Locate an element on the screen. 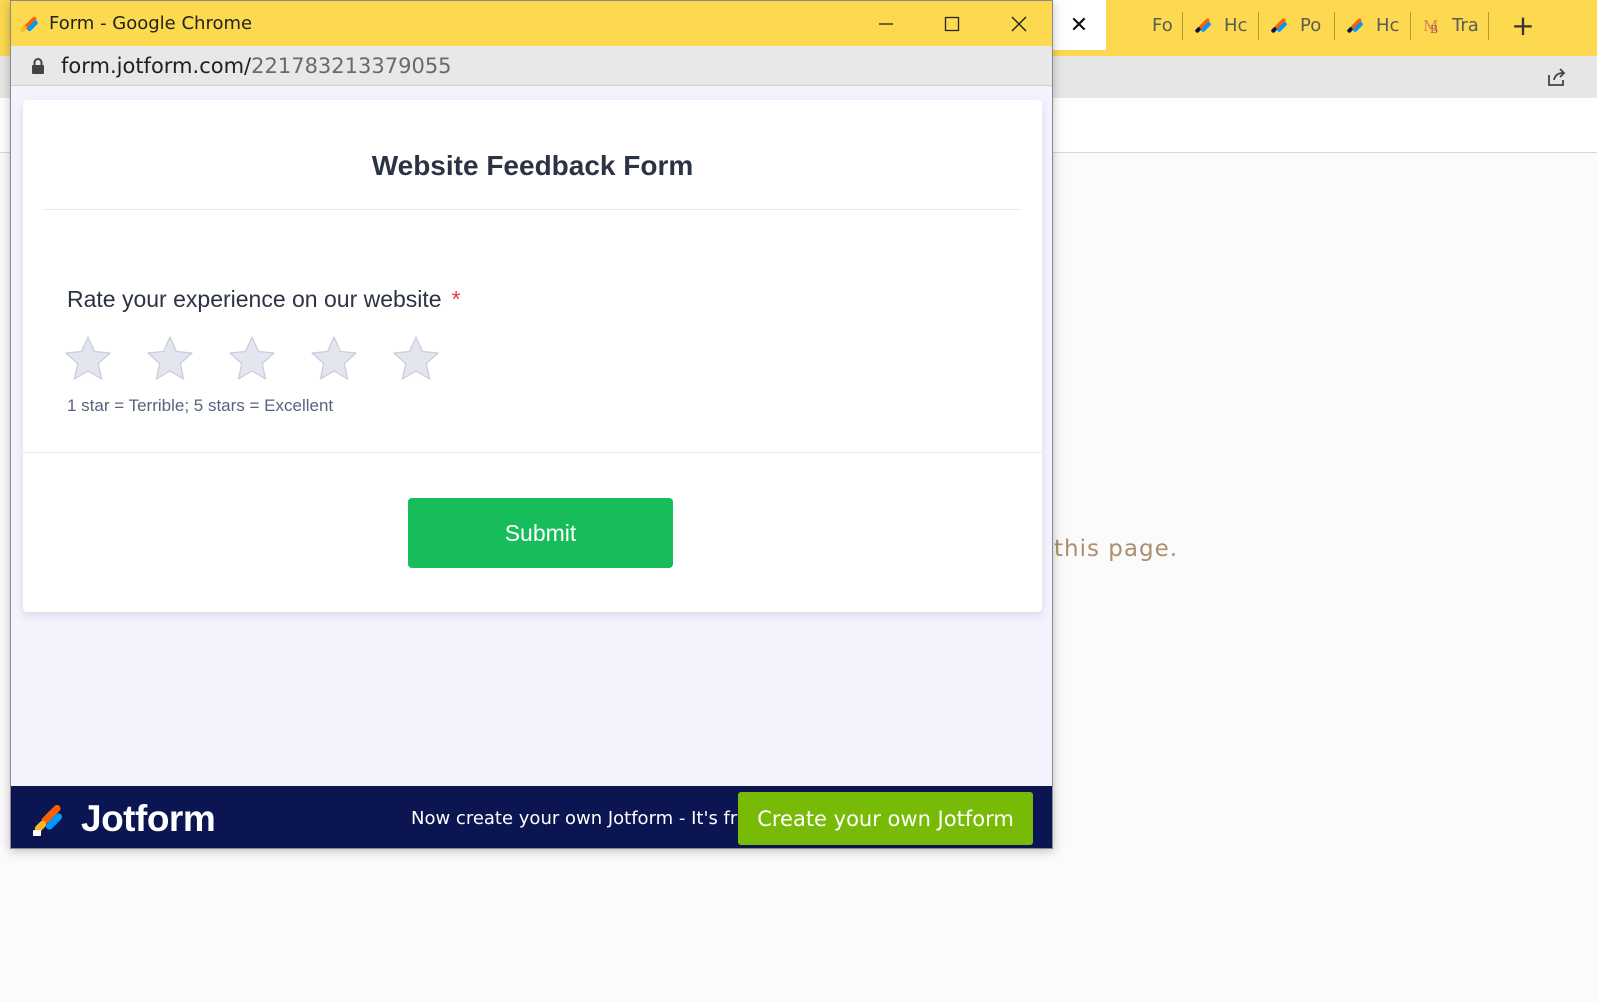 Image resolution: width=1597 pixels, height=1002 pixels. submit-button: Submit is located at coordinates (540, 533).